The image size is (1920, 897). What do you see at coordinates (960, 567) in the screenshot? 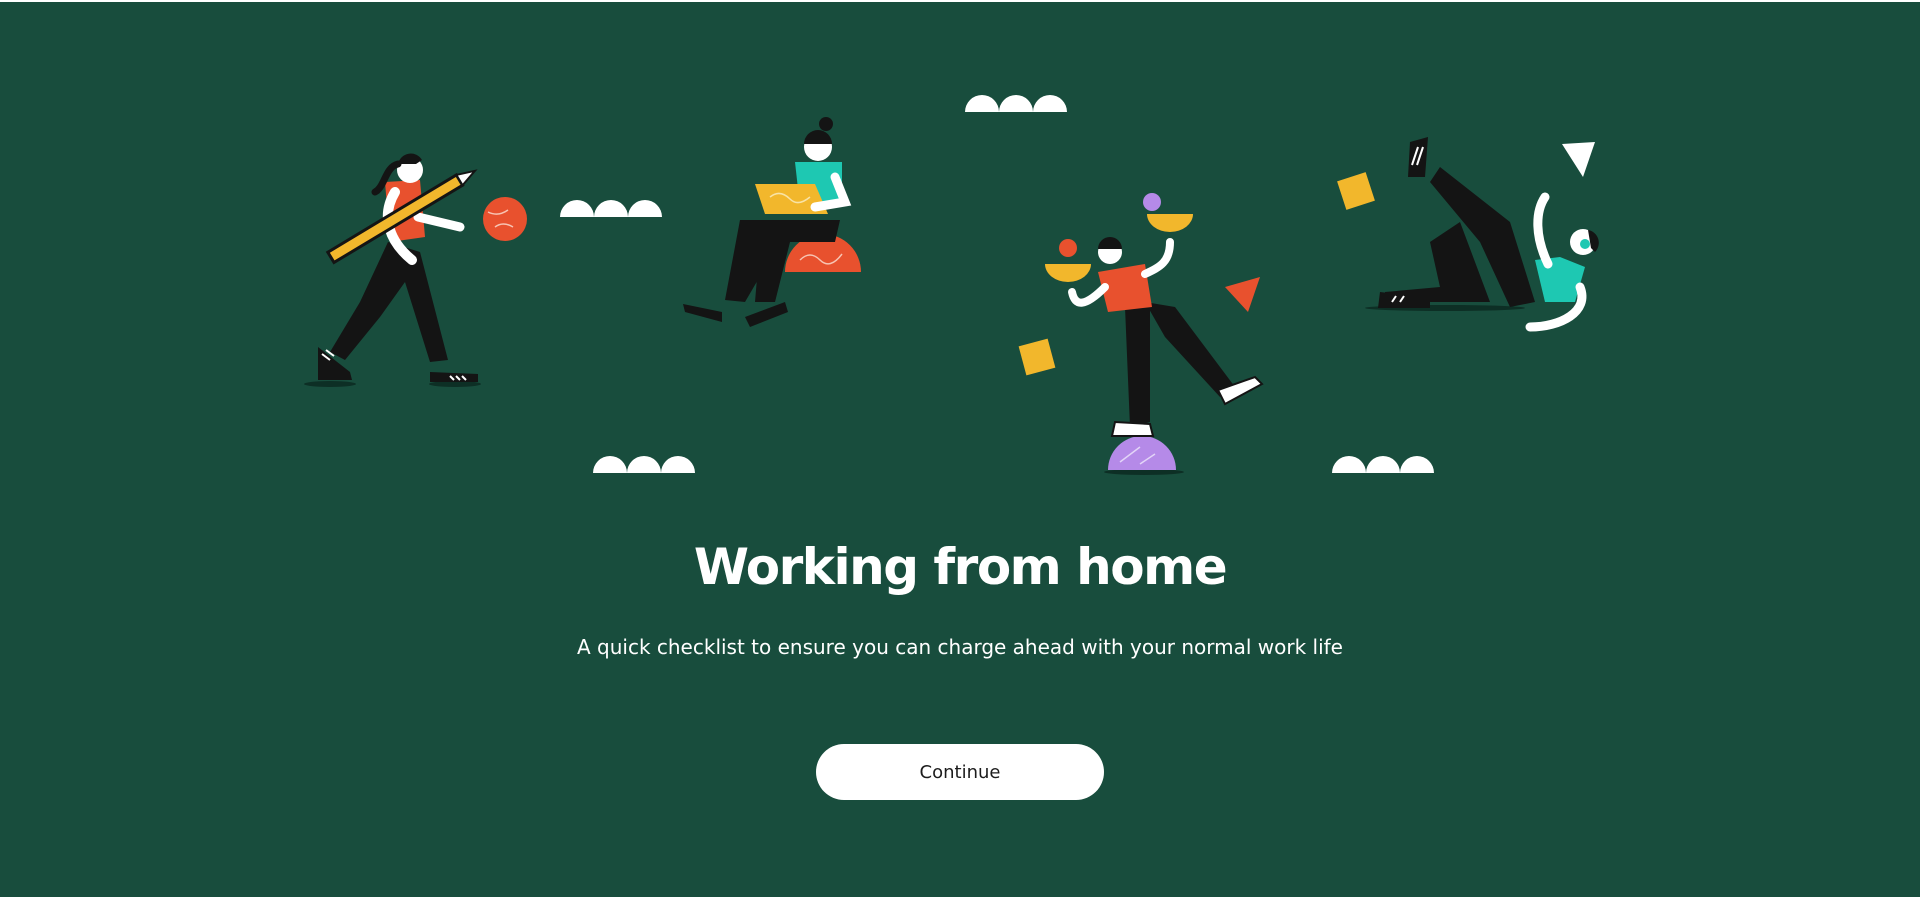
I see `page-title: Working from home` at bounding box center [960, 567].